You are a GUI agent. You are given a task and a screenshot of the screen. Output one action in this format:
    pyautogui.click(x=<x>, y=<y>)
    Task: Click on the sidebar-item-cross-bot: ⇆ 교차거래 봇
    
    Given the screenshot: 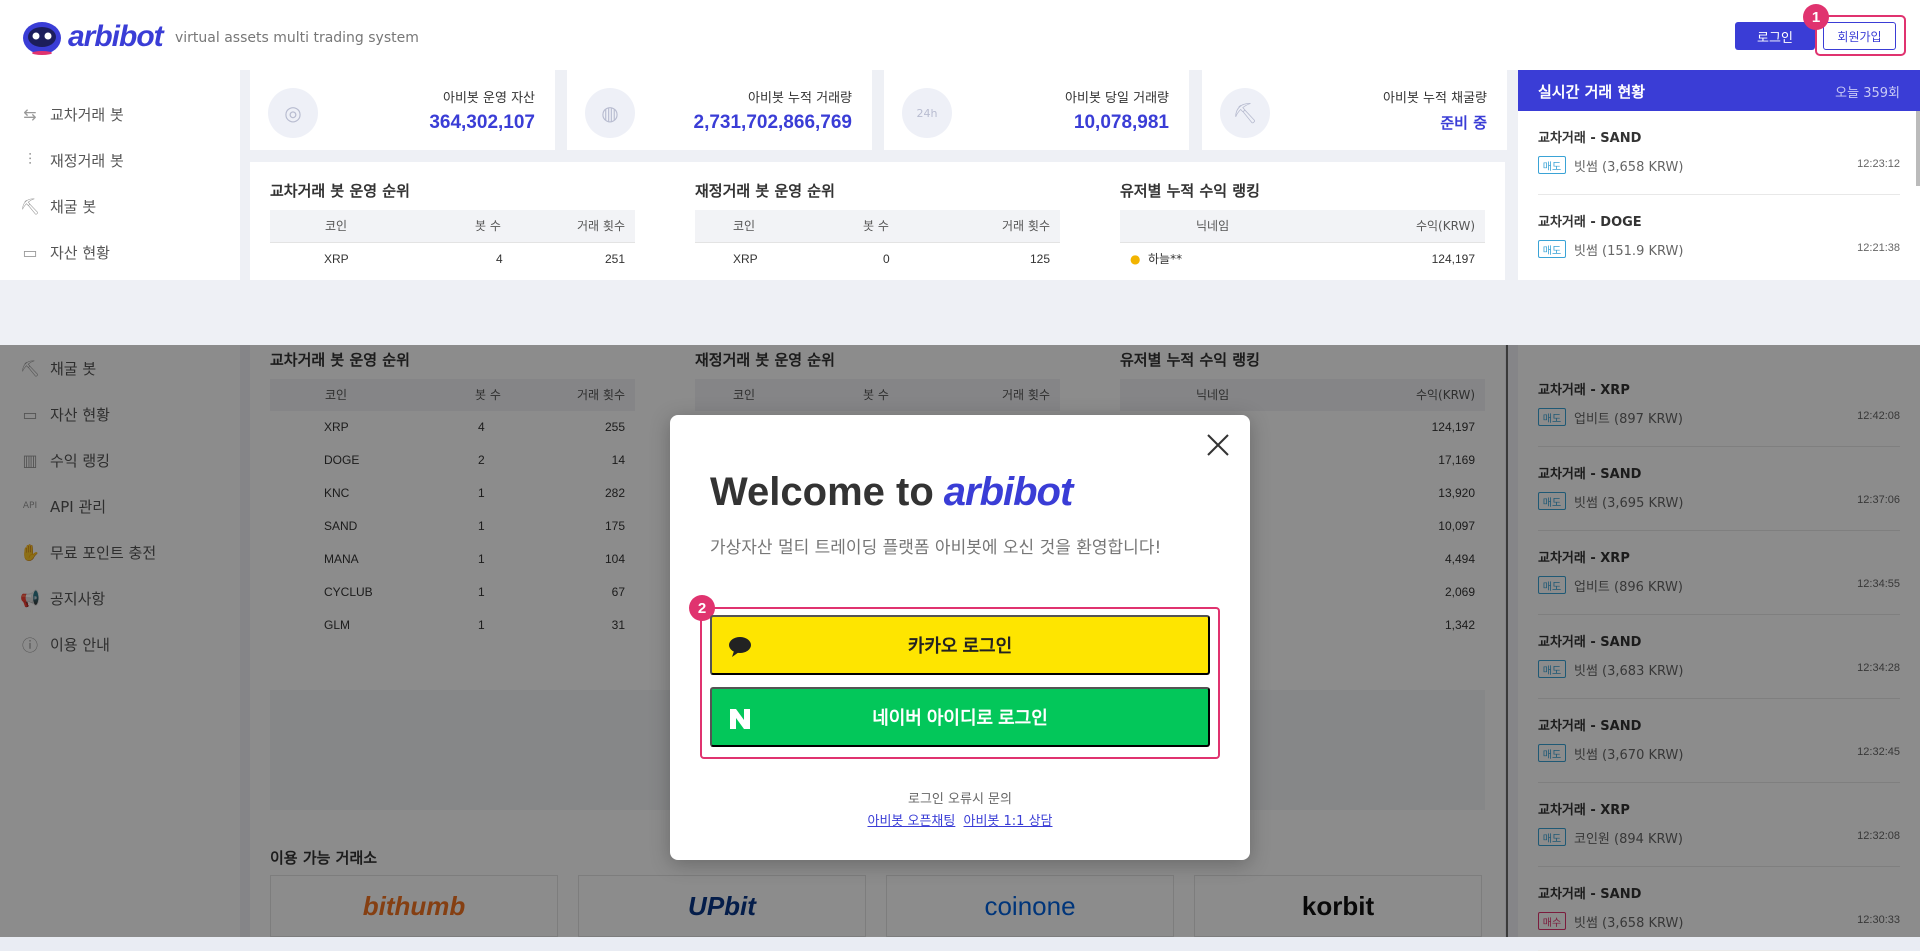 What is the action you would take?
    pyautogui.click(x=120, y=114)
    